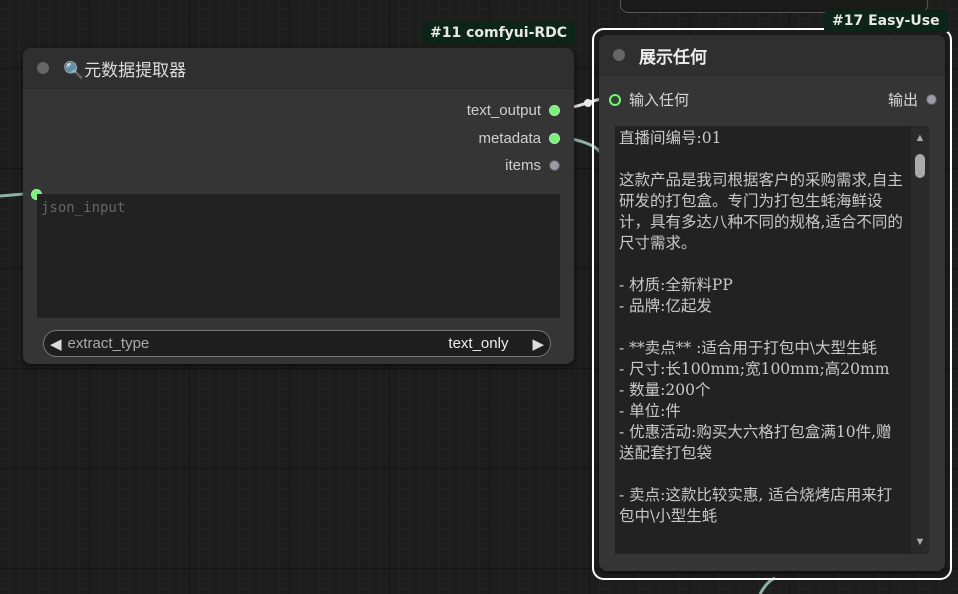  Describe the element at coordinates (125, 70) in the screenshot. I see `node-11-title: 🔍元数据提取器` at that location.